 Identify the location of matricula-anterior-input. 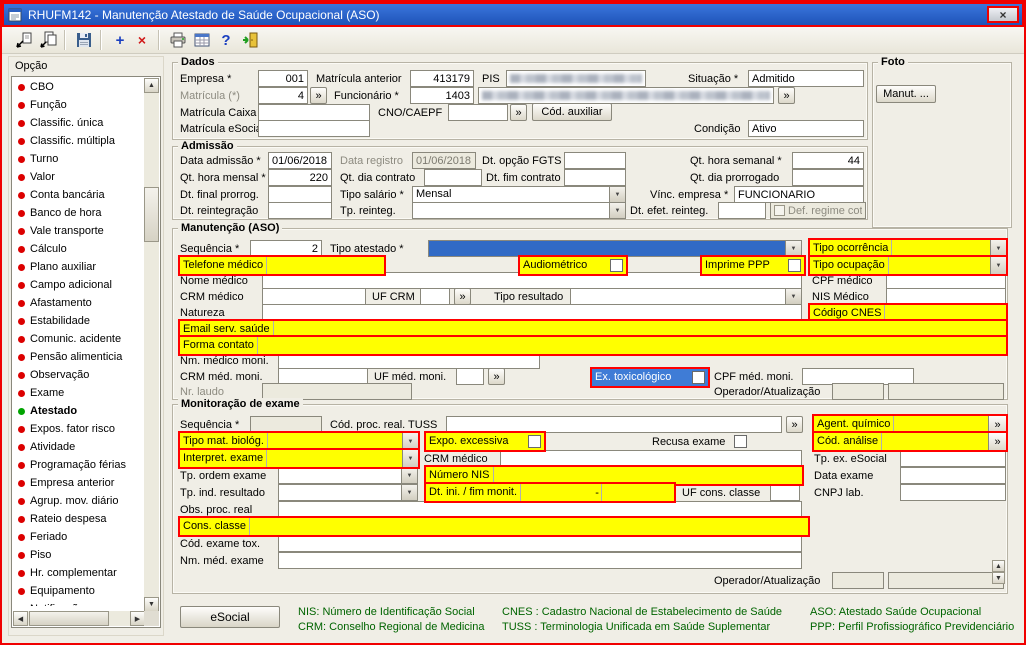
(442, 78).